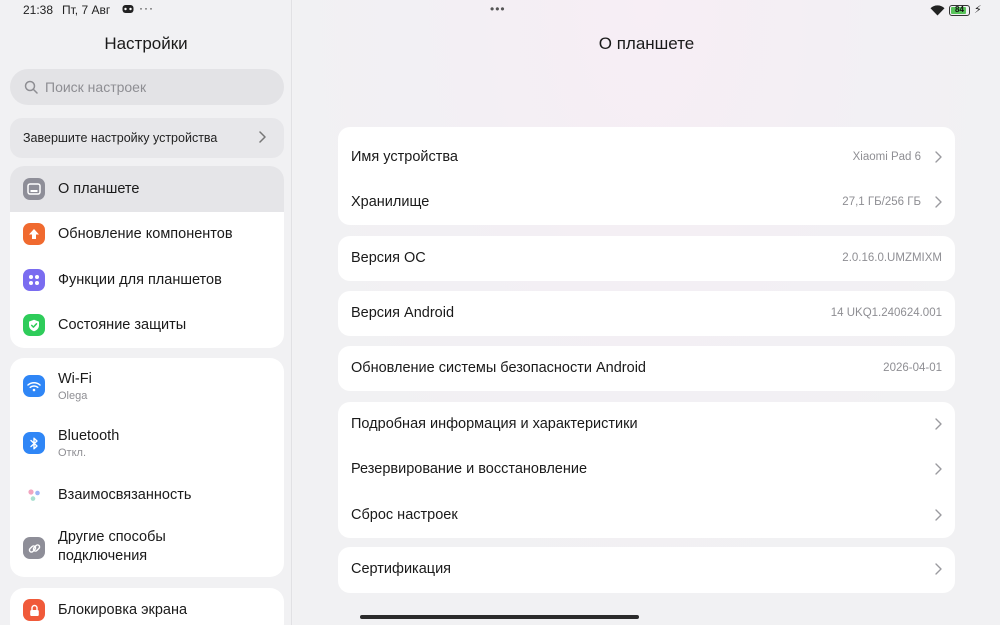 The height and width of the screenshot is (625, 1000). Describe the element at coordinates (146, 8) in the screenshot. I see `more-notifications-icon: ···` at that location.